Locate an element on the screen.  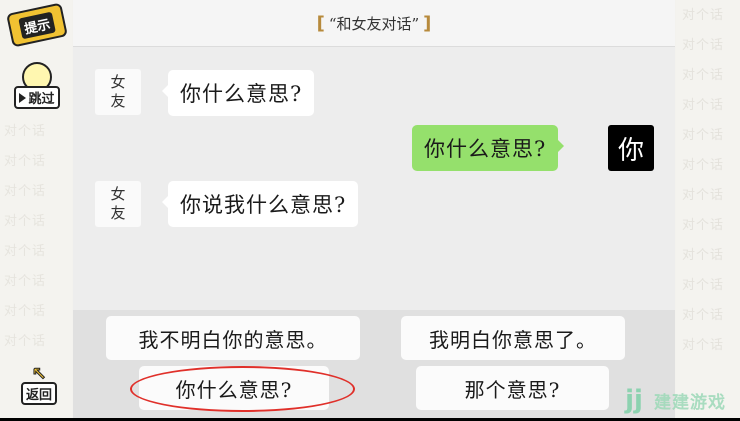
title-bracket-left: [ is located at coordinates (320, 23).